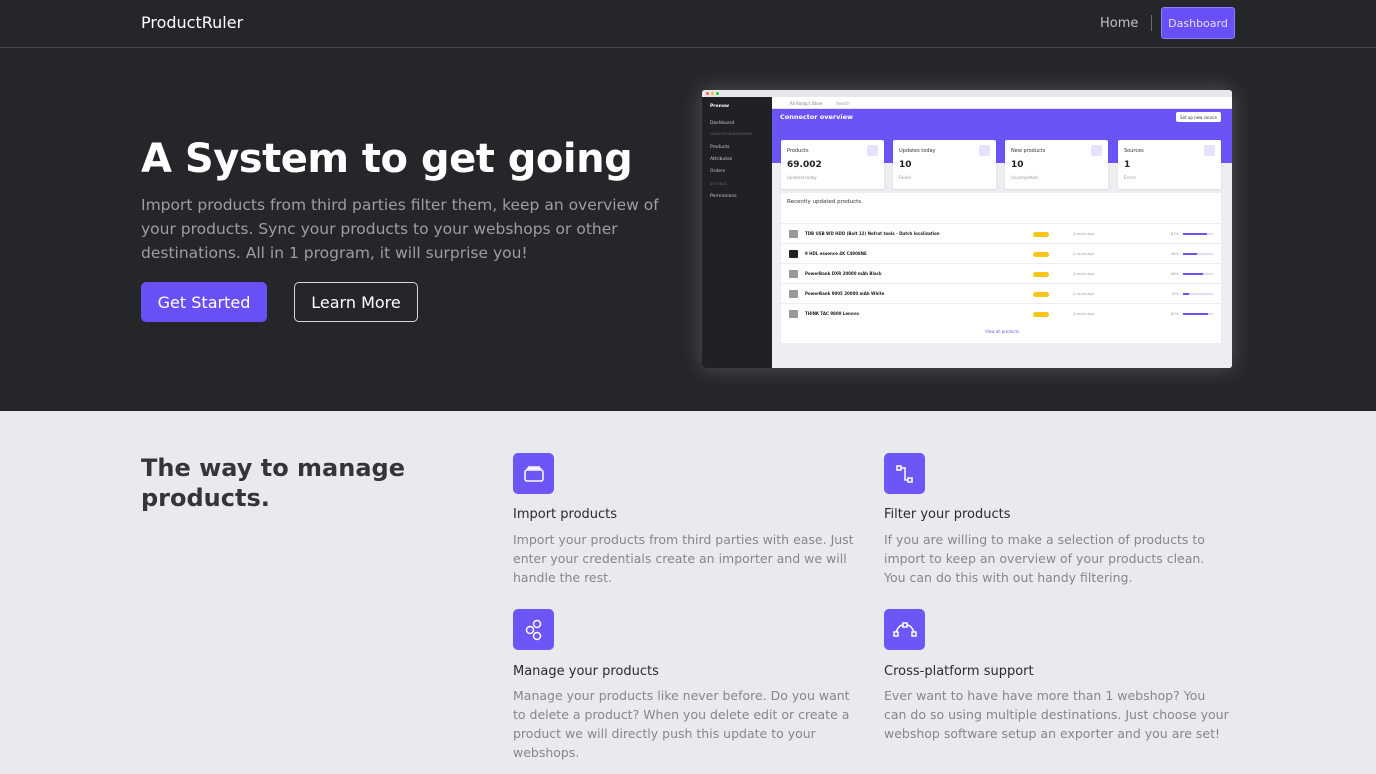 The width and height of the screenshot is (1376, 774). Describe the element at coordinates (717, 93) in the screenshot. I see `maximize-dot` at that location.